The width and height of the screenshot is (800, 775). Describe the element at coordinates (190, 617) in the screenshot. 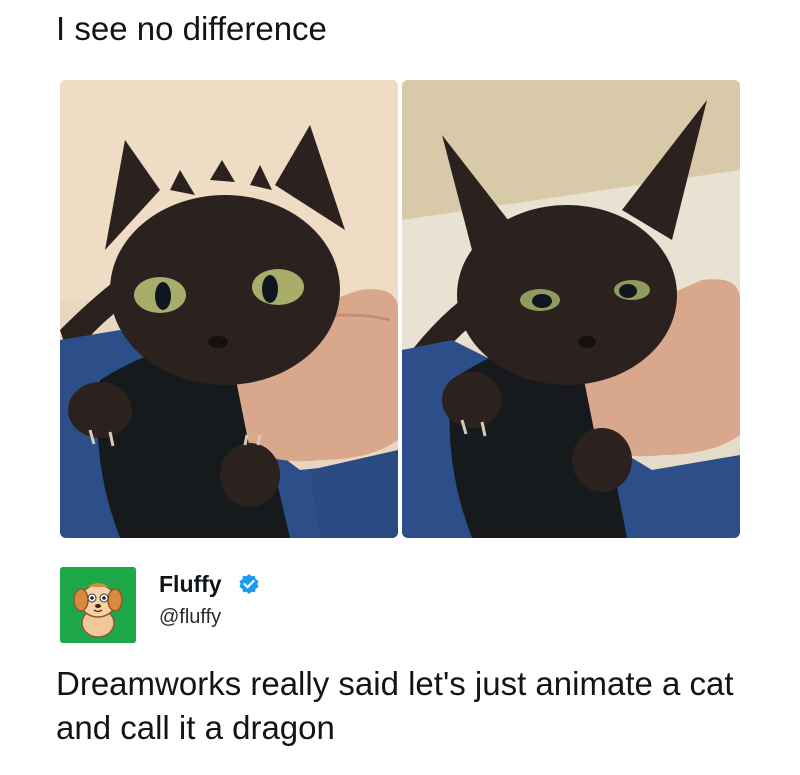

I see `author-handle: @fluffy` at that location.